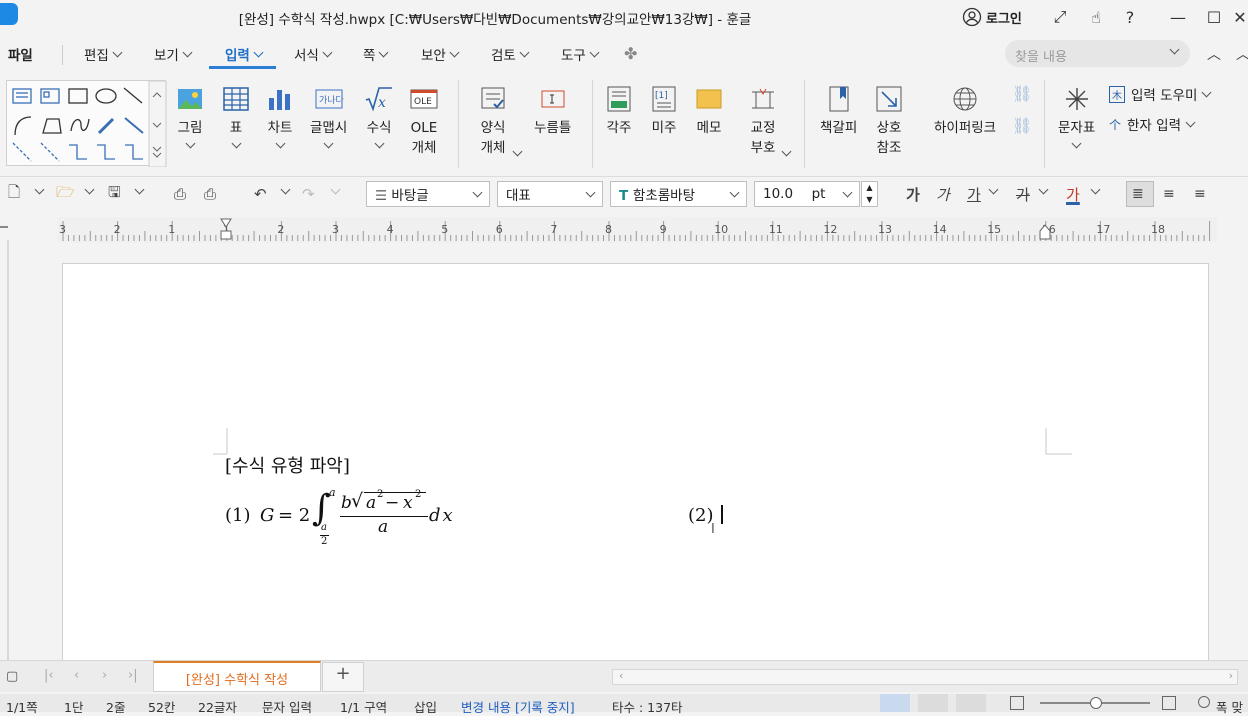 The image size is (1248, 716). What do you see at coordinates (974, 194) in the screenshot?
I see `underline-button: 가` at bounding box center [974, 194].